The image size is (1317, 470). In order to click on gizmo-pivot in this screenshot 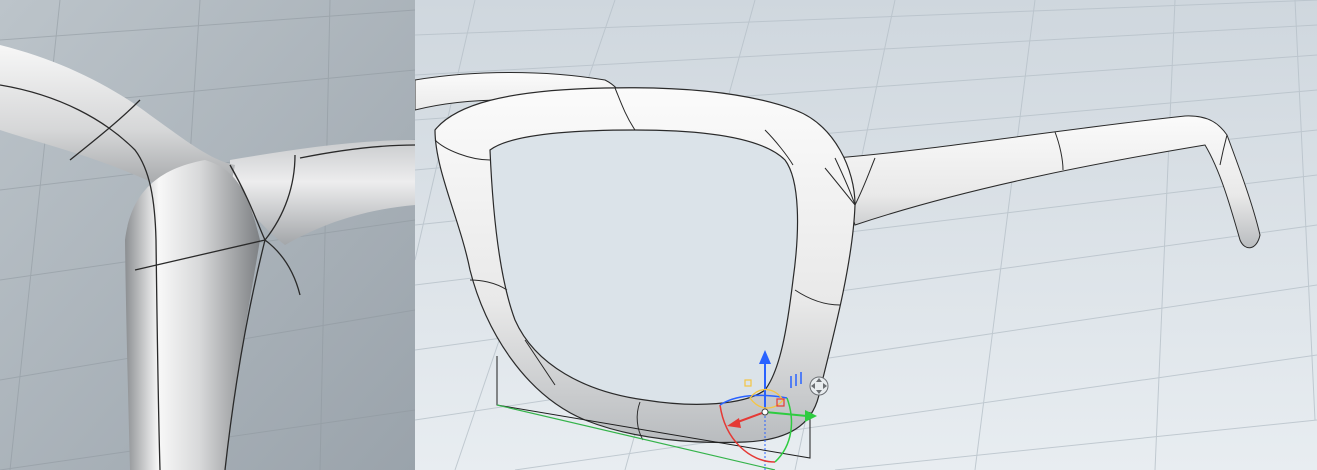, I will do `click(765, 412)`.